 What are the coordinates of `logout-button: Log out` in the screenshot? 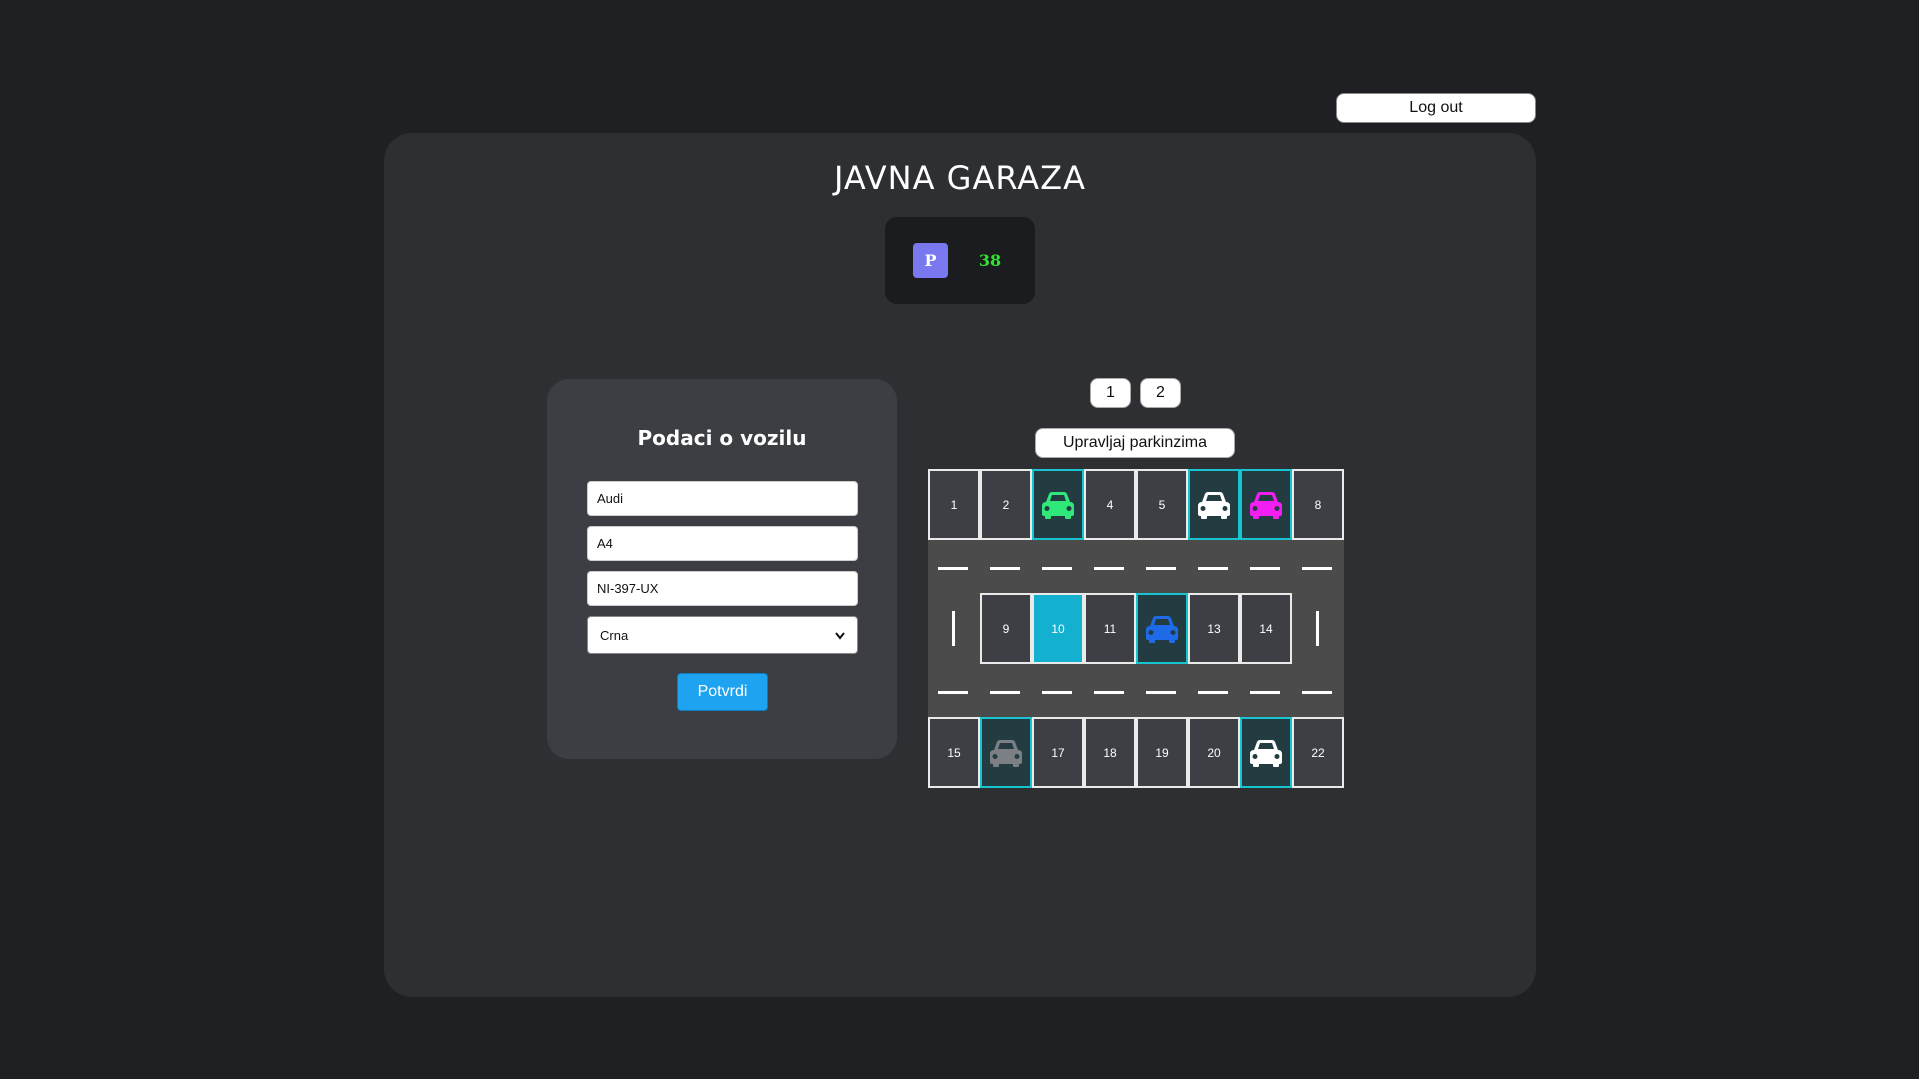 It's located at (1436, 108).